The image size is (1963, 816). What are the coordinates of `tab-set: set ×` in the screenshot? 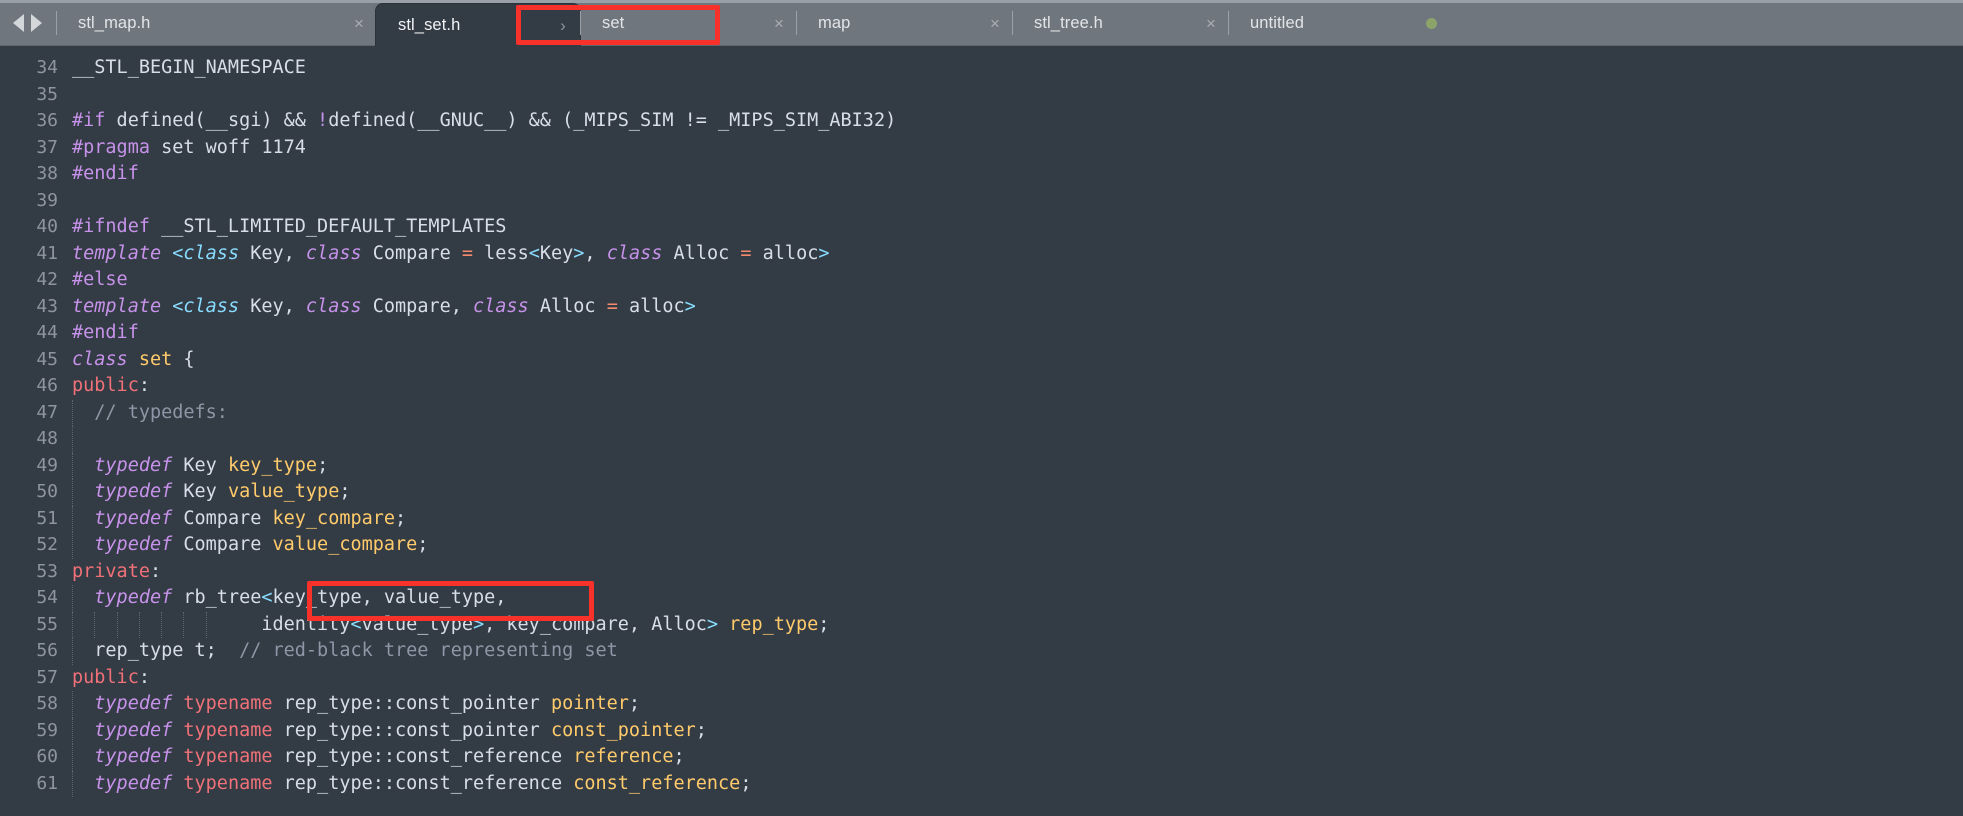 It's located at (688, 23).